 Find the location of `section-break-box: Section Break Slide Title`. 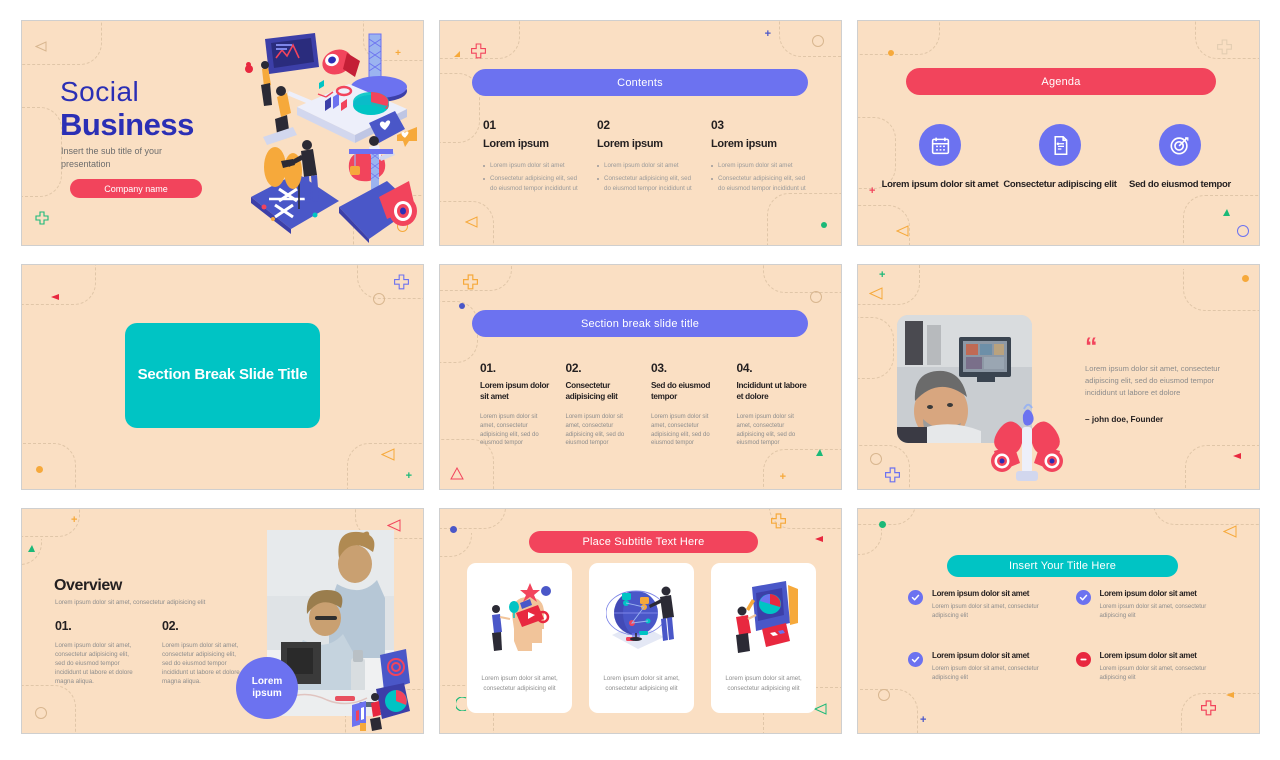

section-break-box: Section Break Slide Title is located at coordinates (222, 375).